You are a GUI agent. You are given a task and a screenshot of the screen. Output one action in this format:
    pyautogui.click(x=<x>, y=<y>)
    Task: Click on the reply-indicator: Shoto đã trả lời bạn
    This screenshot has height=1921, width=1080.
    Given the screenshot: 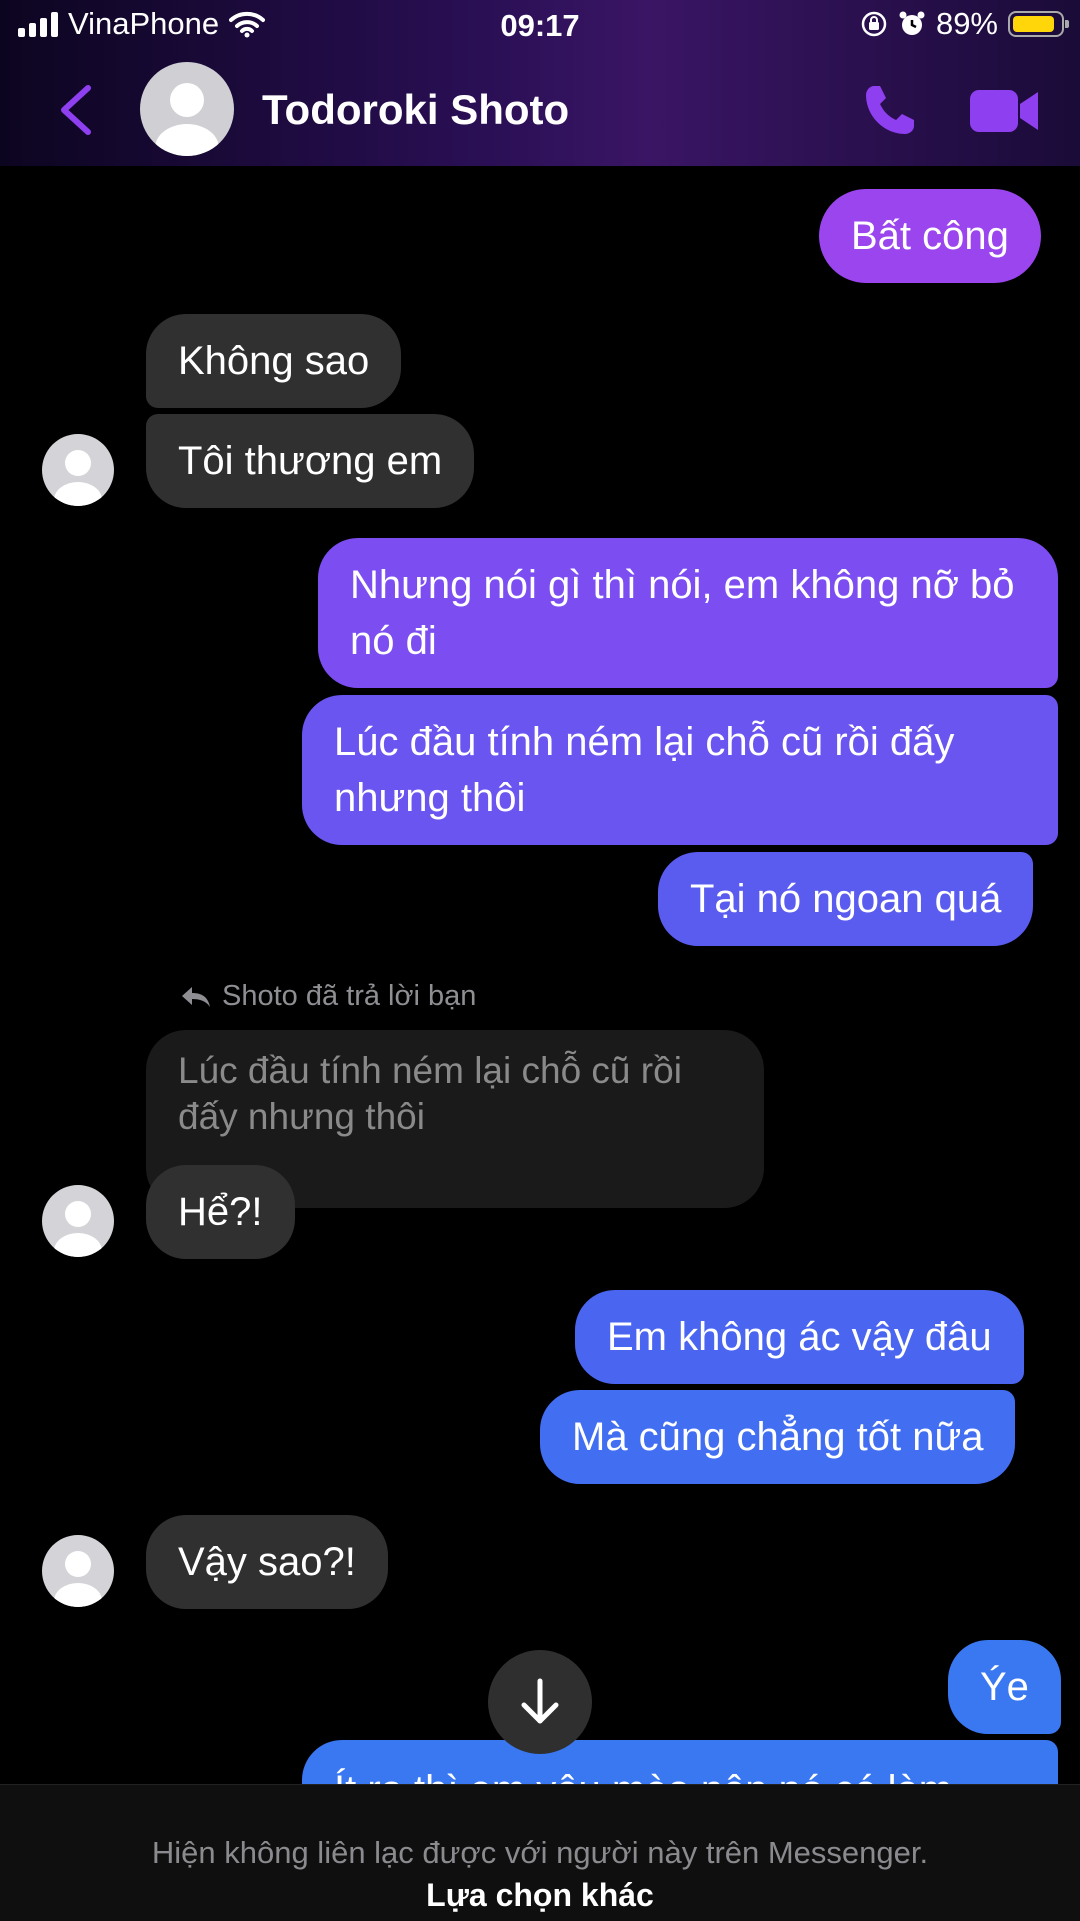 What is the action you would take?
    pyautogui.click(x=328, y=996)
    